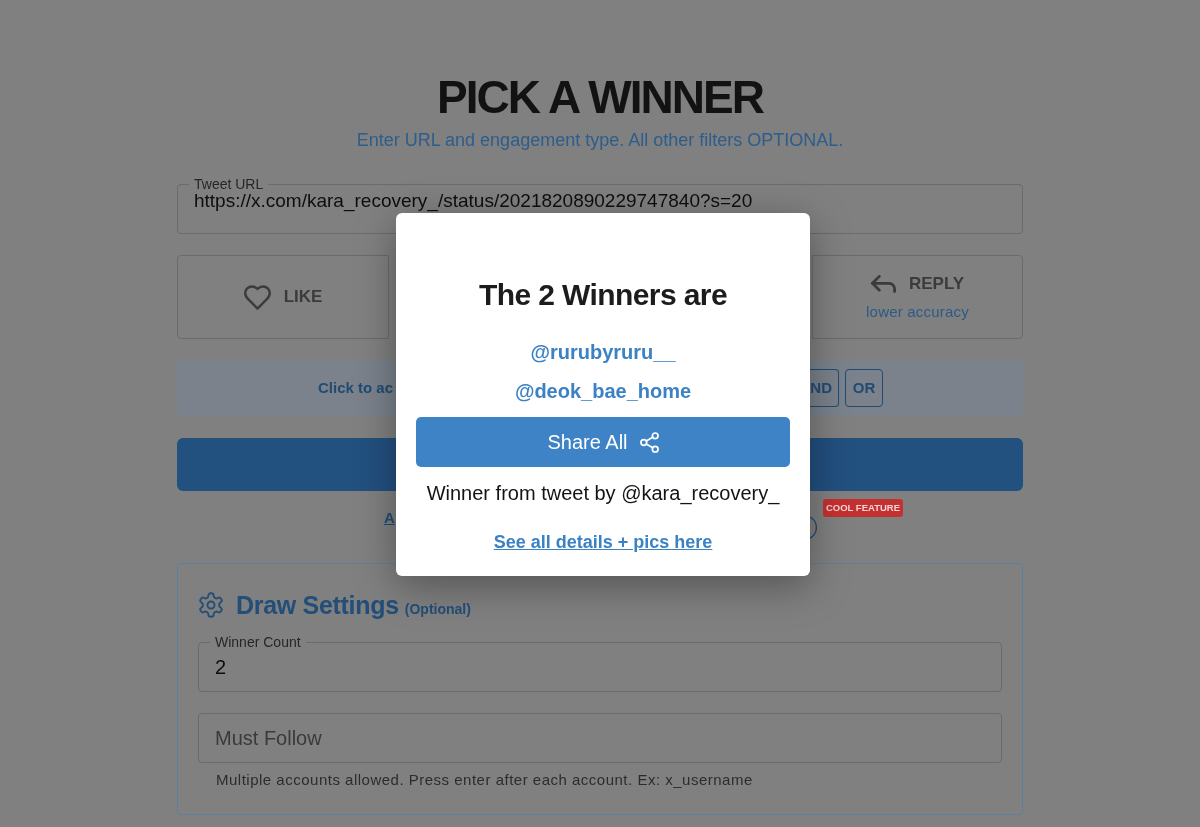  I want to click on feature-badge: COOL FEATURE, so click(863, 508).